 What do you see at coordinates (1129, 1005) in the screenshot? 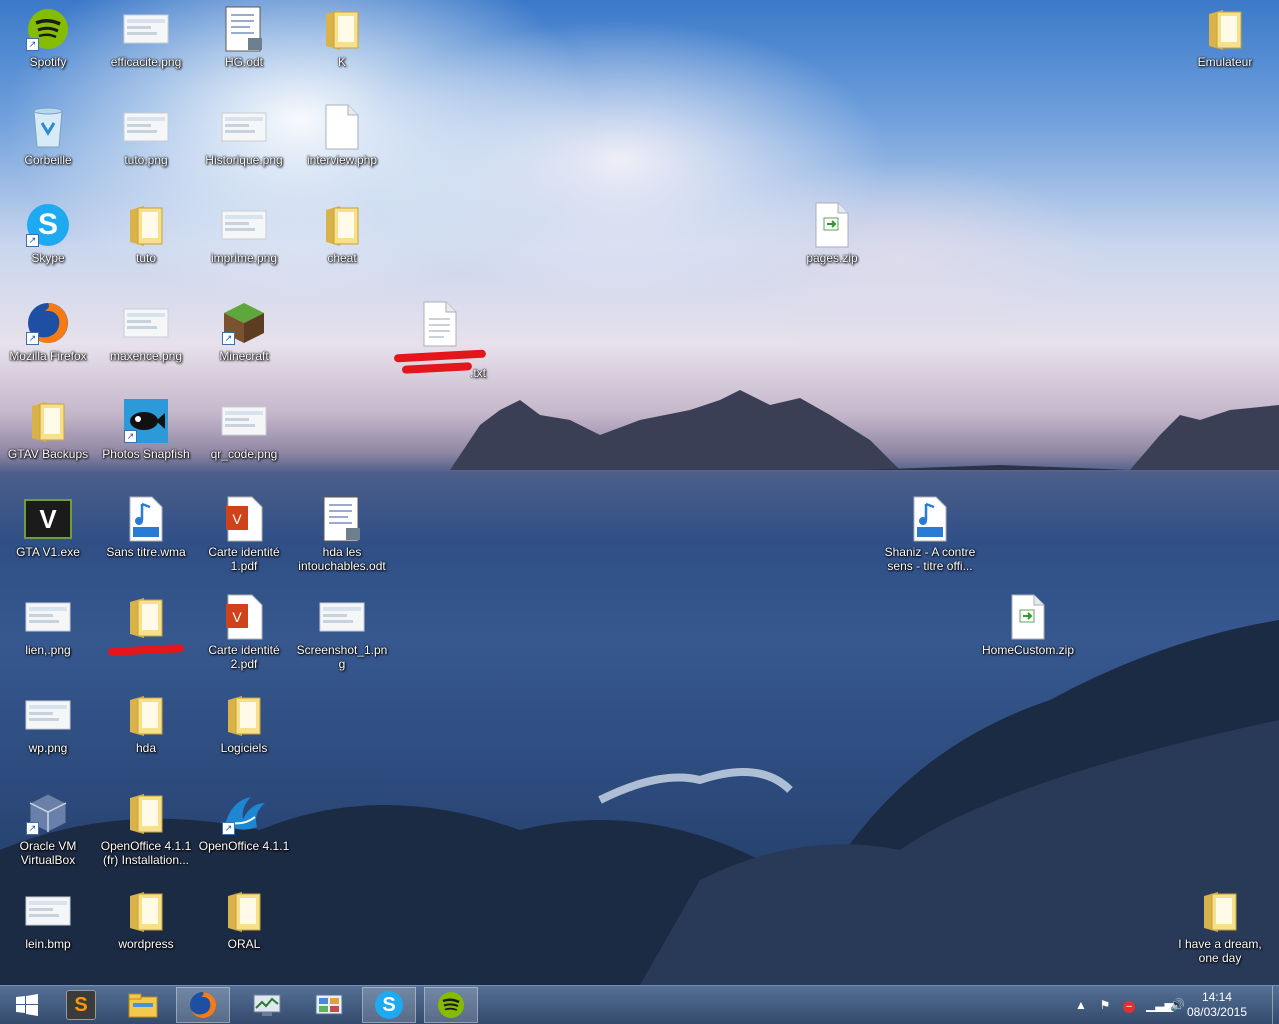
I see `no-network-icon: –` at bounding box center [1129, 1005].